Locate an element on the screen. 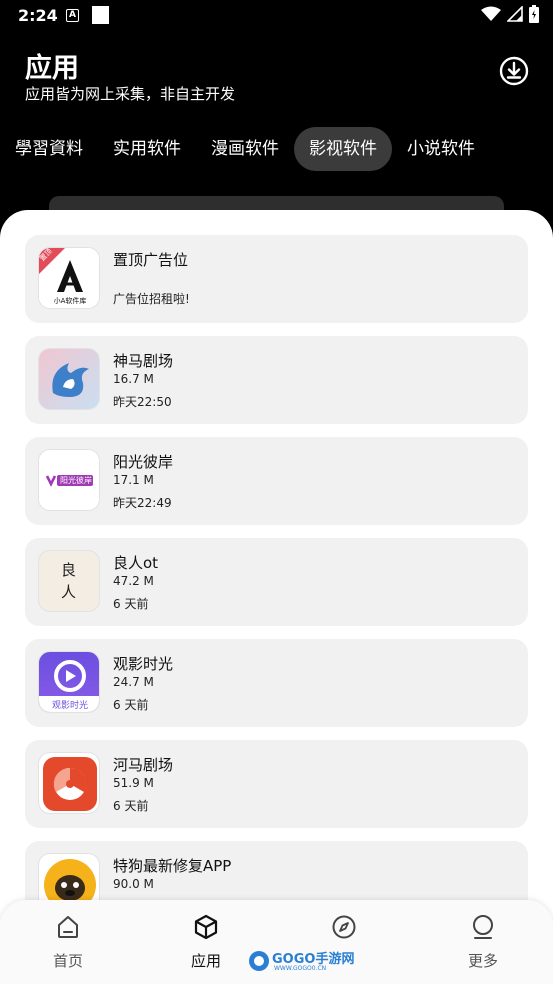  app-card-pinned-ad: 置顶 小A软件库 置顶广告位 广告位招租啦! is located at coordinates (276, 279).